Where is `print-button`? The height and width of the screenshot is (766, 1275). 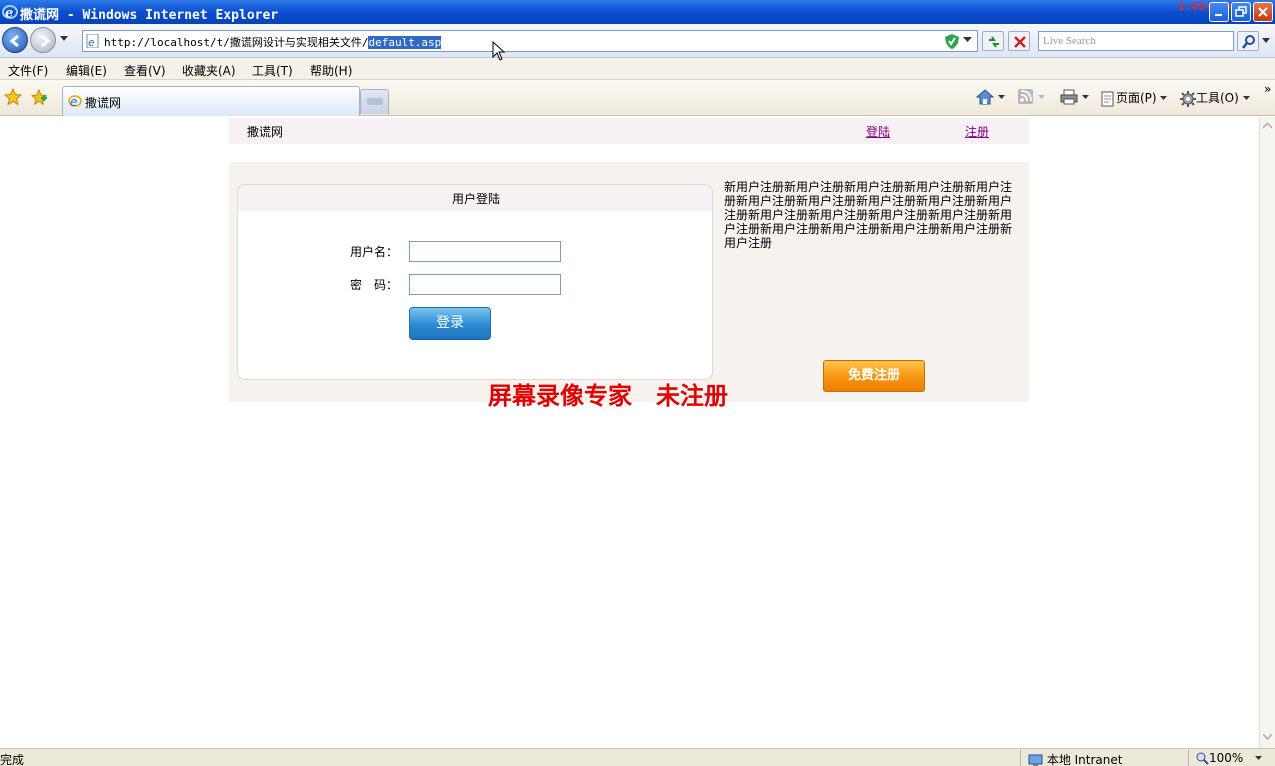 print-button is located at coordinates (1074, 97).